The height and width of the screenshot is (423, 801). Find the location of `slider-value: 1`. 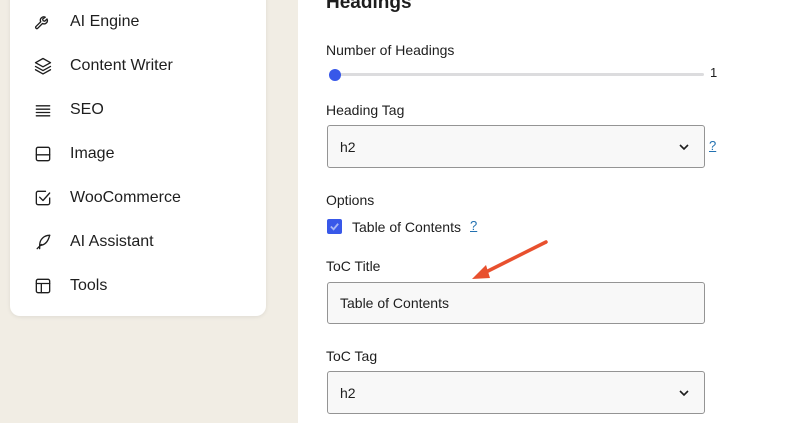

slider-value: 1 is located at coordinates (714, 72).